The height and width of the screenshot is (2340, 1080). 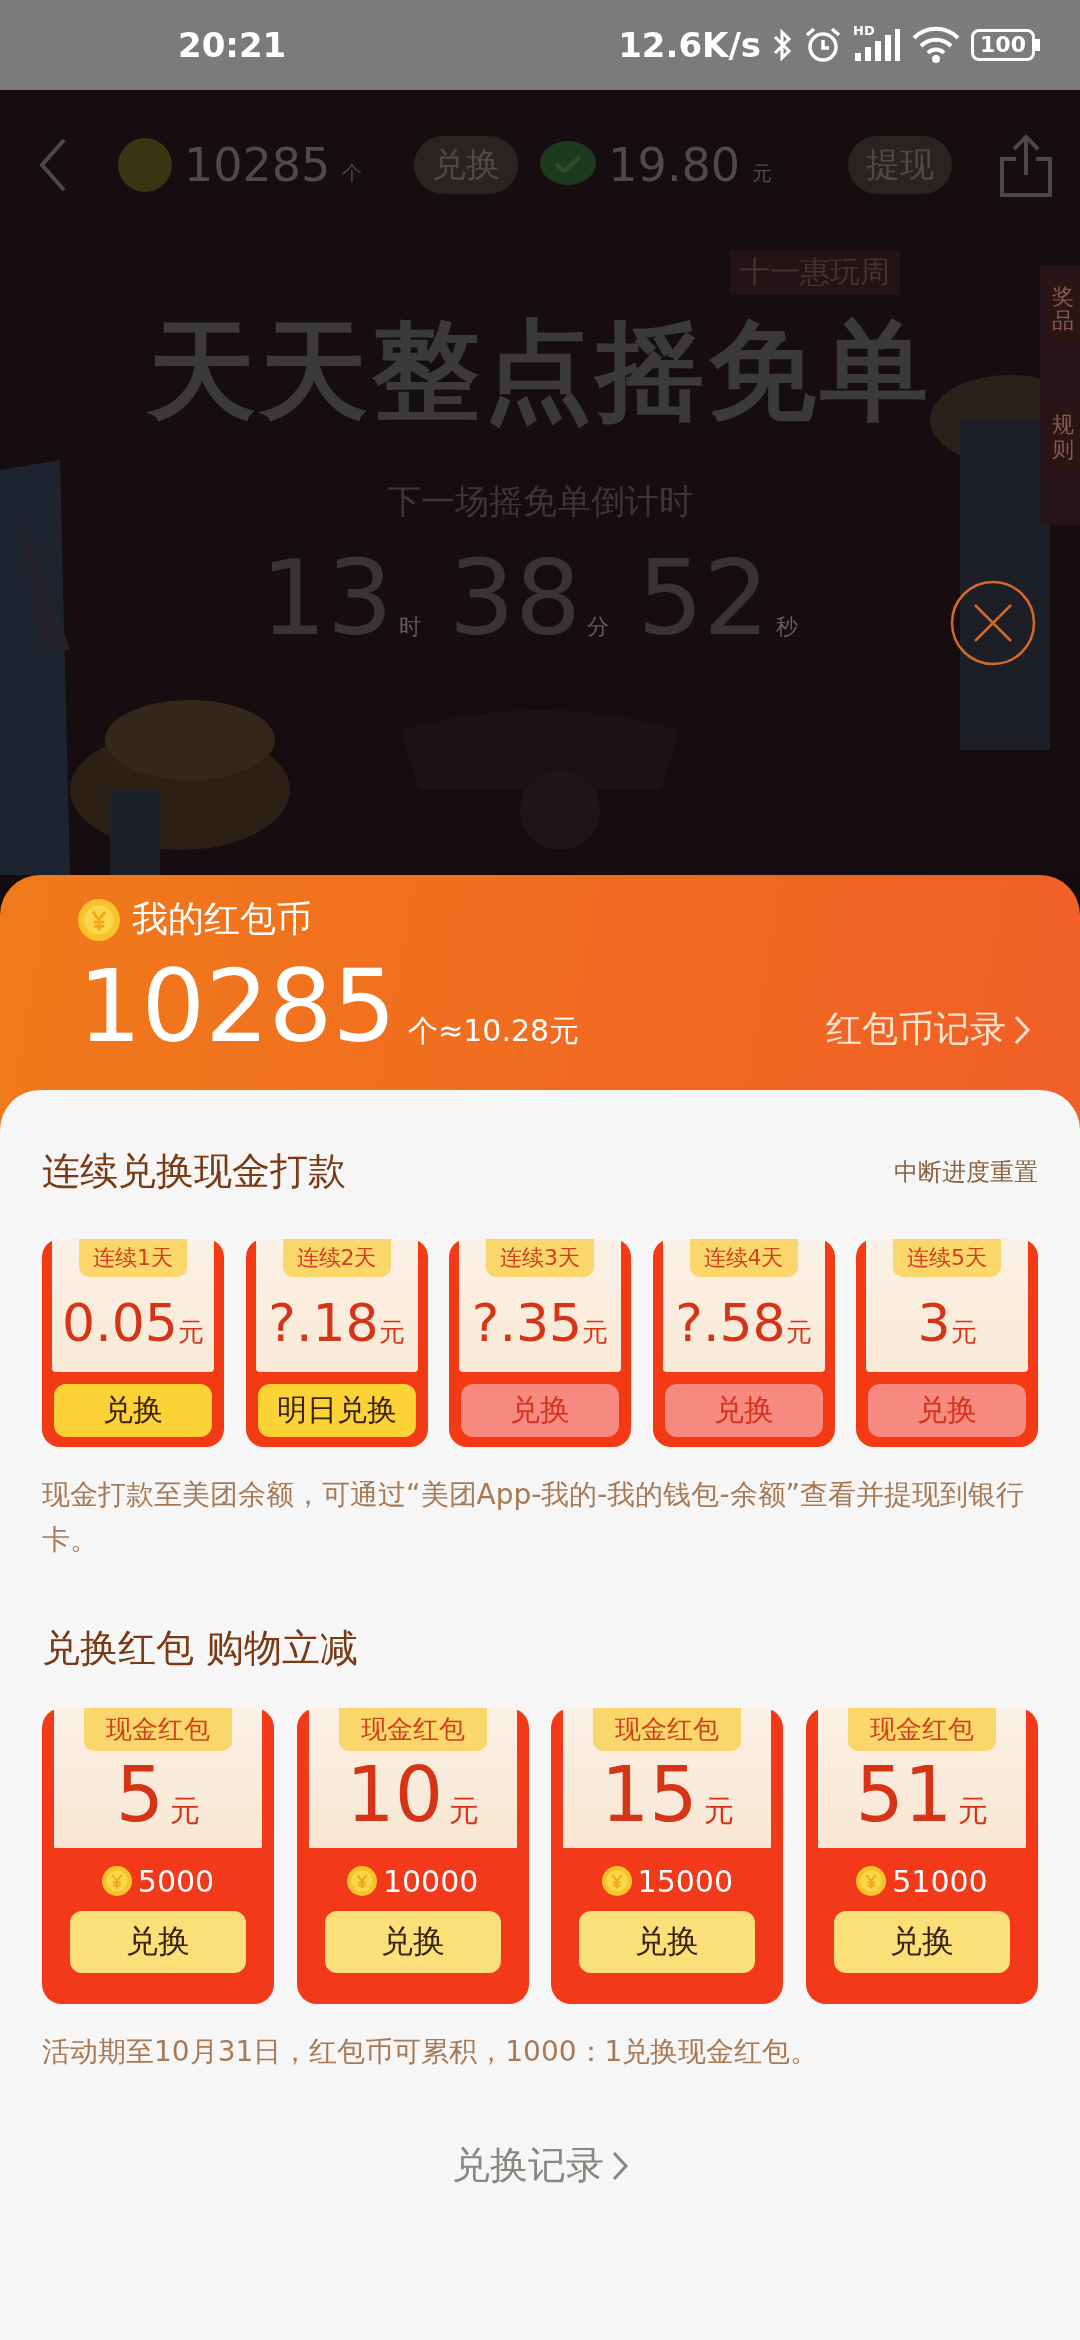 I want to click on record-link: 红包币记录, so click(x=928, y=1029).